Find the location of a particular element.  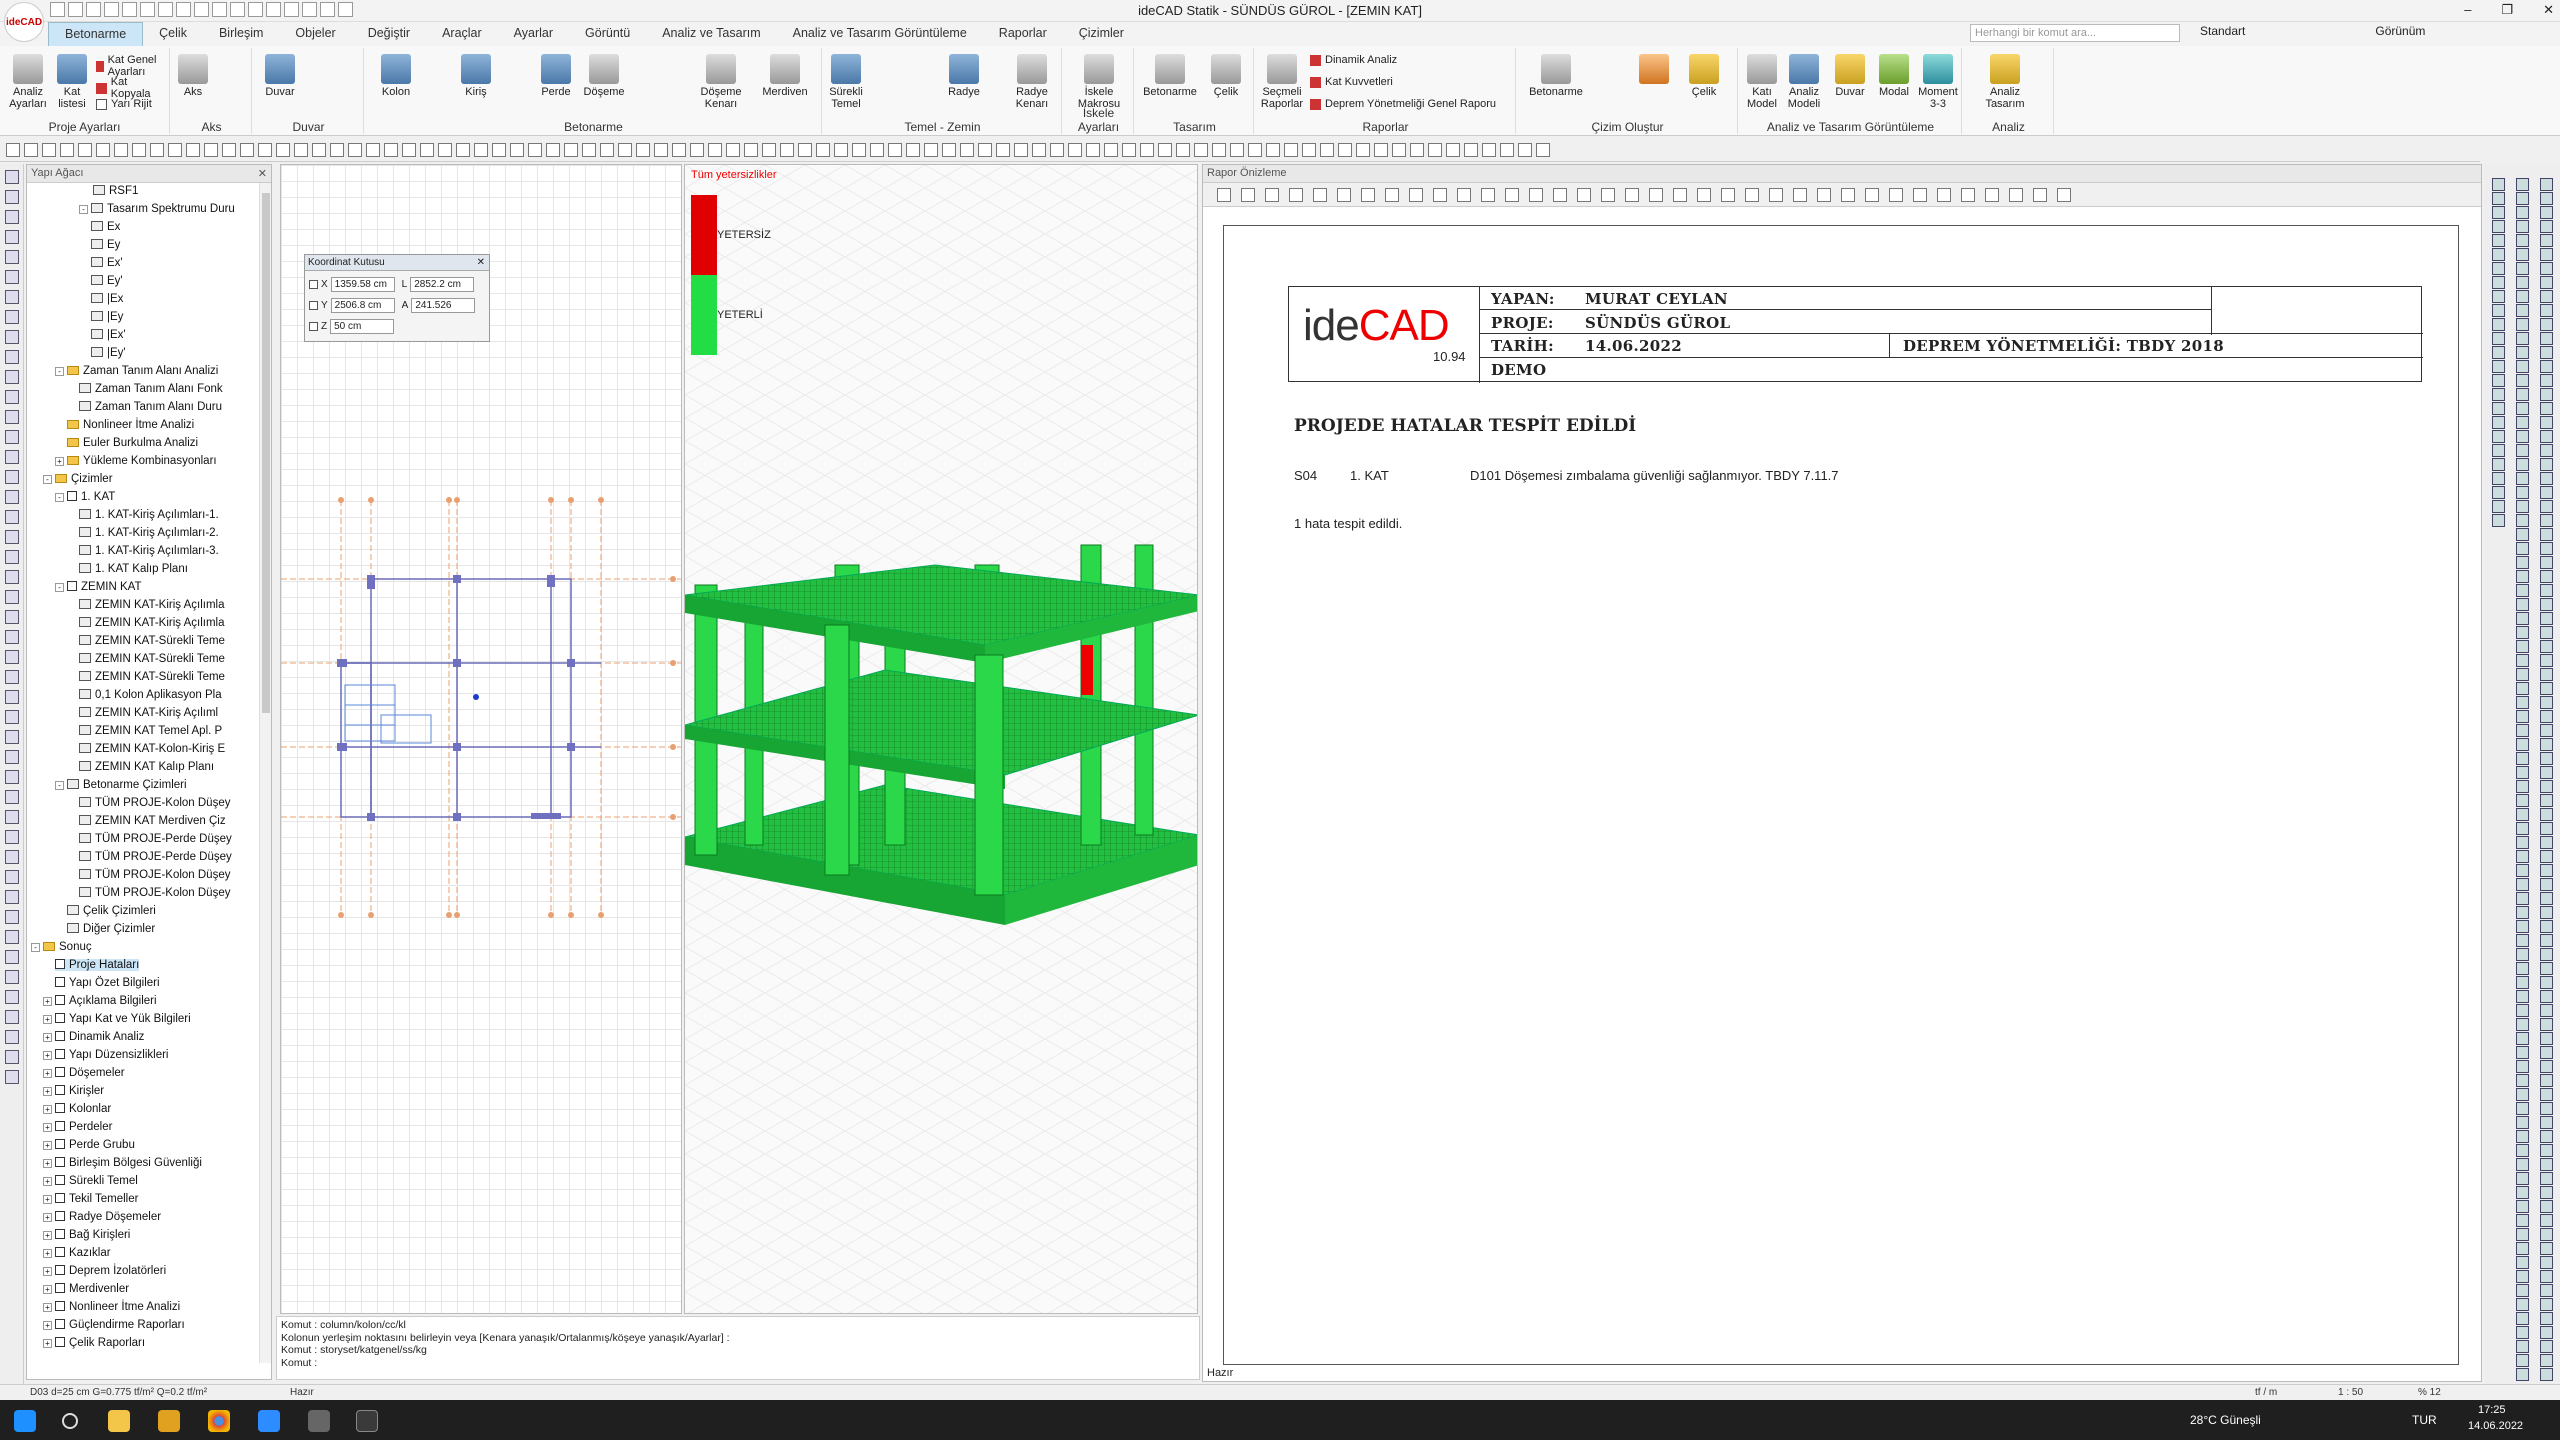

tab-3: Objeler is located at coordinates (315, 34).